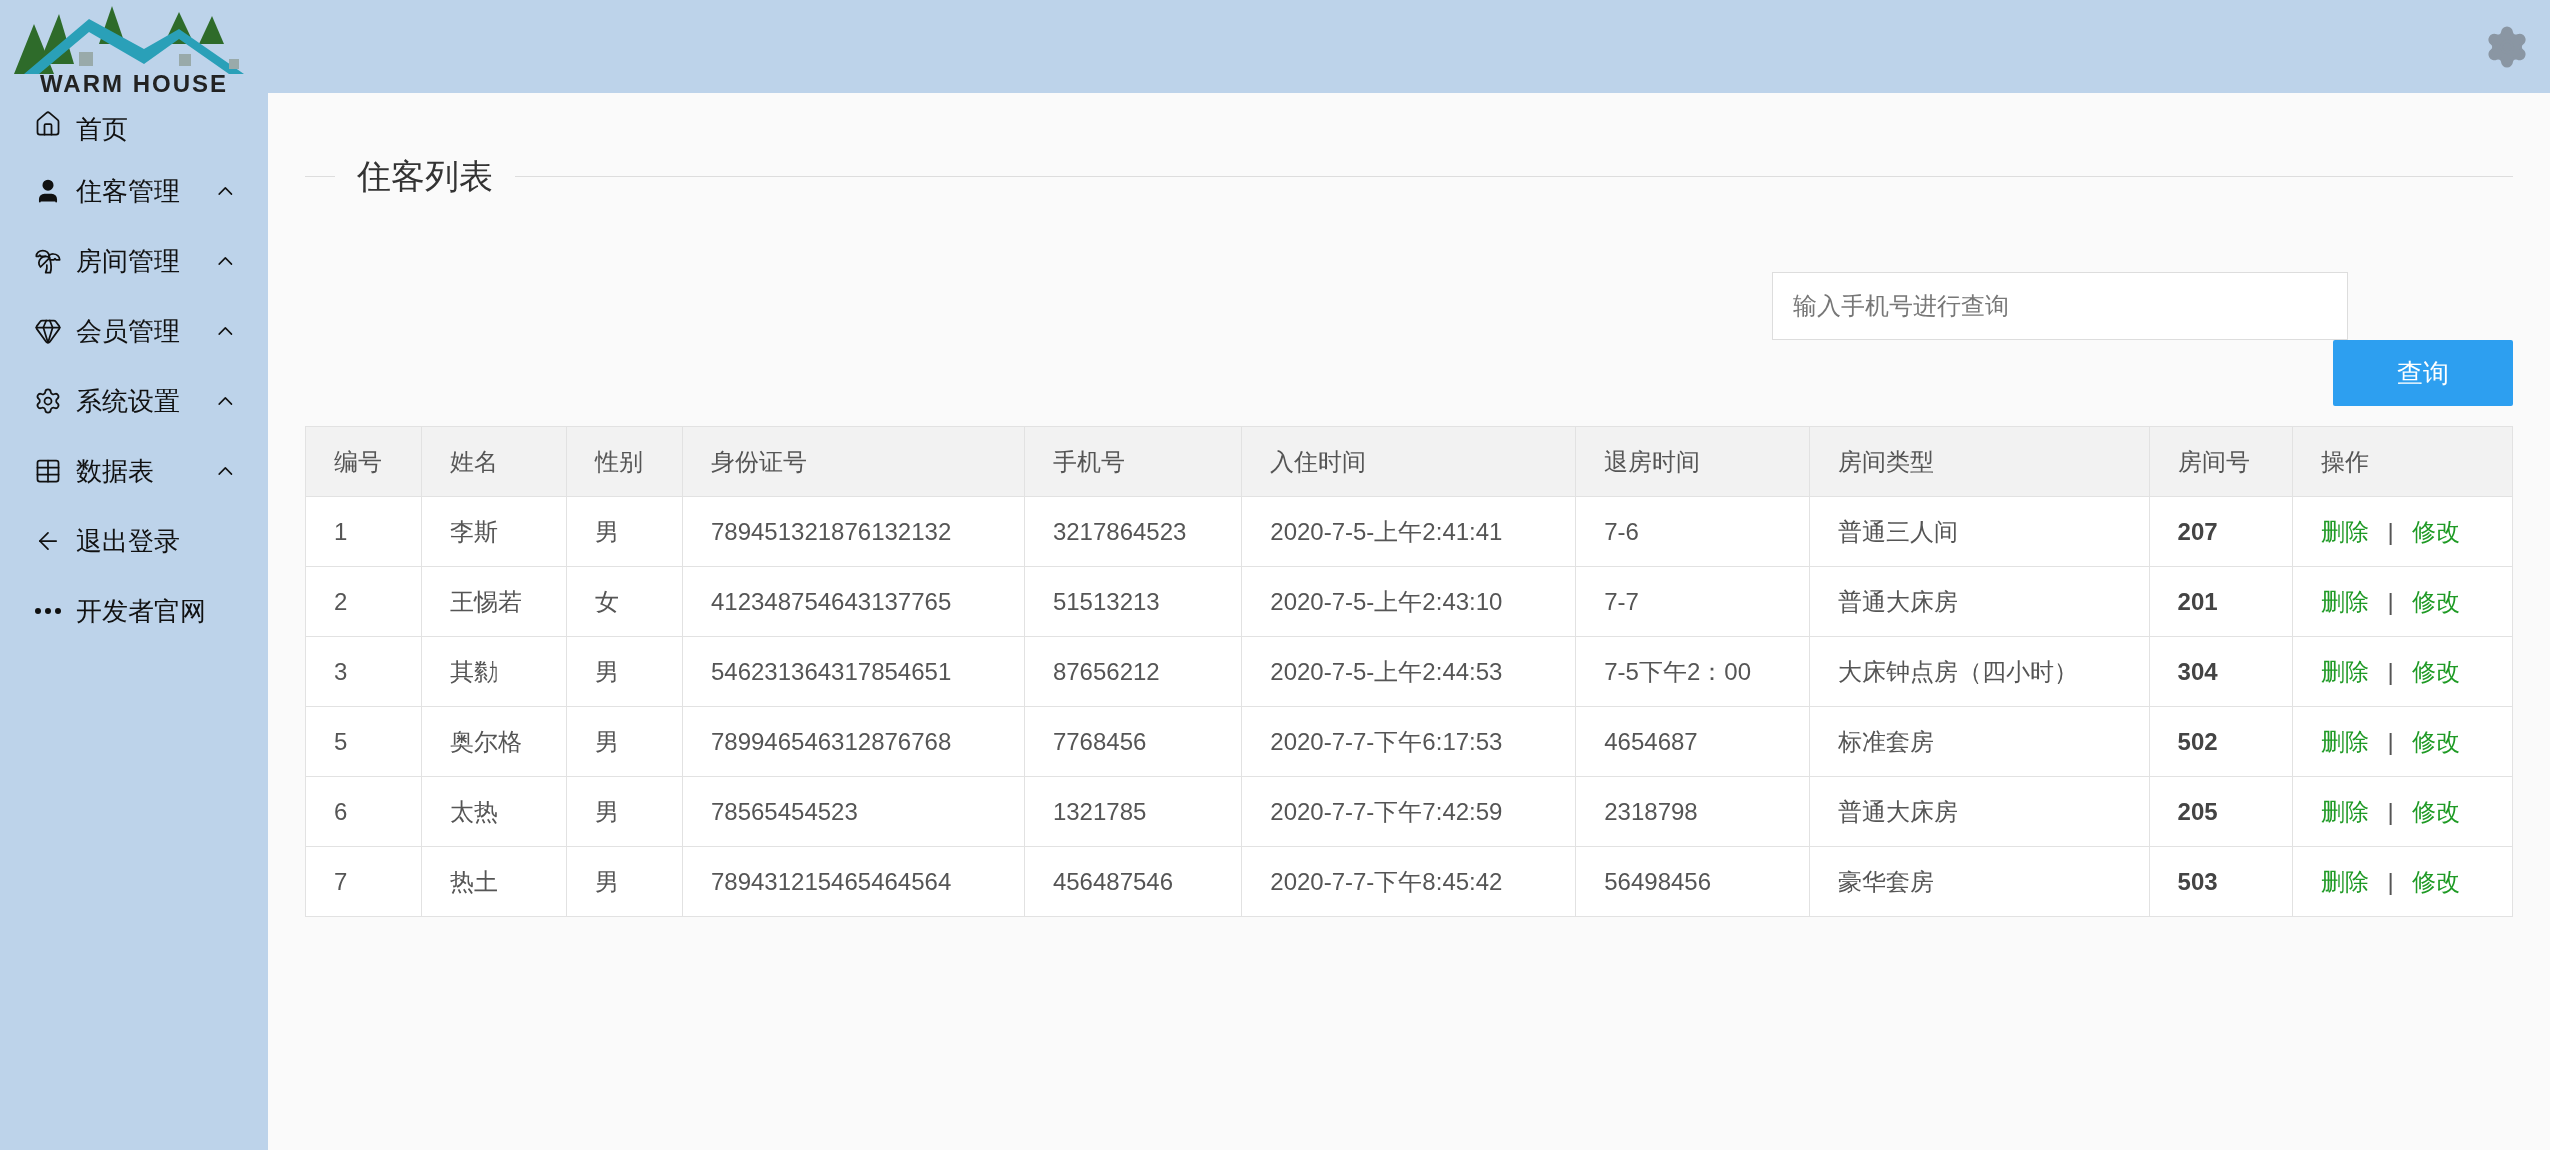 The image size is (2550, 1150). Describe the element at coordinates (48, 401) in the screenshot. I see `settings-icon` at that location.